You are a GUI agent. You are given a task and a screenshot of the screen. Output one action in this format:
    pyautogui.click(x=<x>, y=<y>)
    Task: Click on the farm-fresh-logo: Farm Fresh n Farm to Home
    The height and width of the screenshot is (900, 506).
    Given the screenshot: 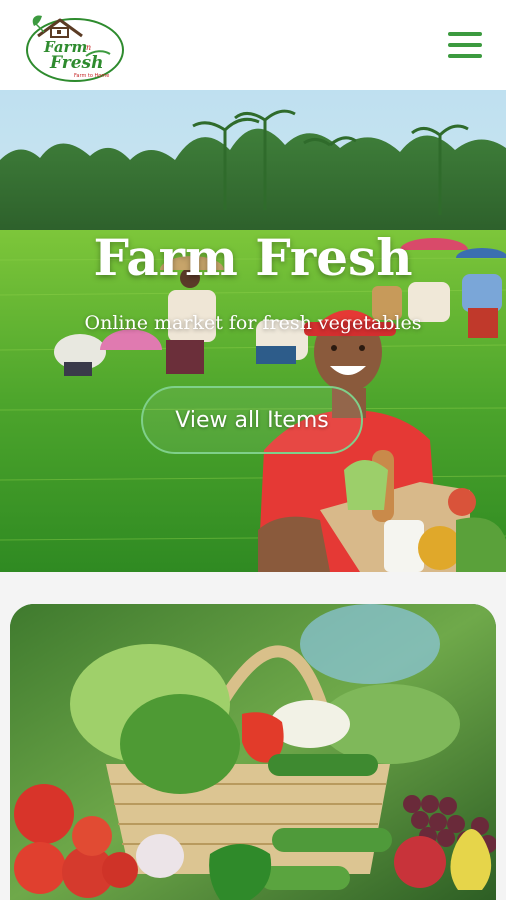 What is the action you would take?
    pyautogui.click(x=75, y=45)
    